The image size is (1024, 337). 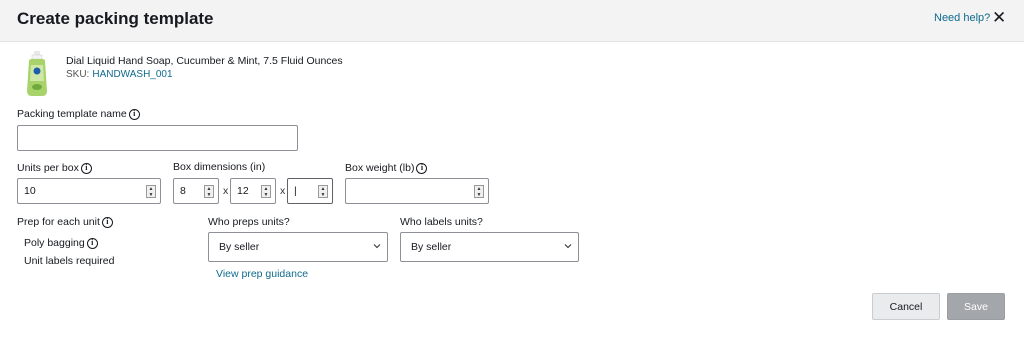 I want to click on who-labels-label: Who labels units?, so click(x=441, y=222).